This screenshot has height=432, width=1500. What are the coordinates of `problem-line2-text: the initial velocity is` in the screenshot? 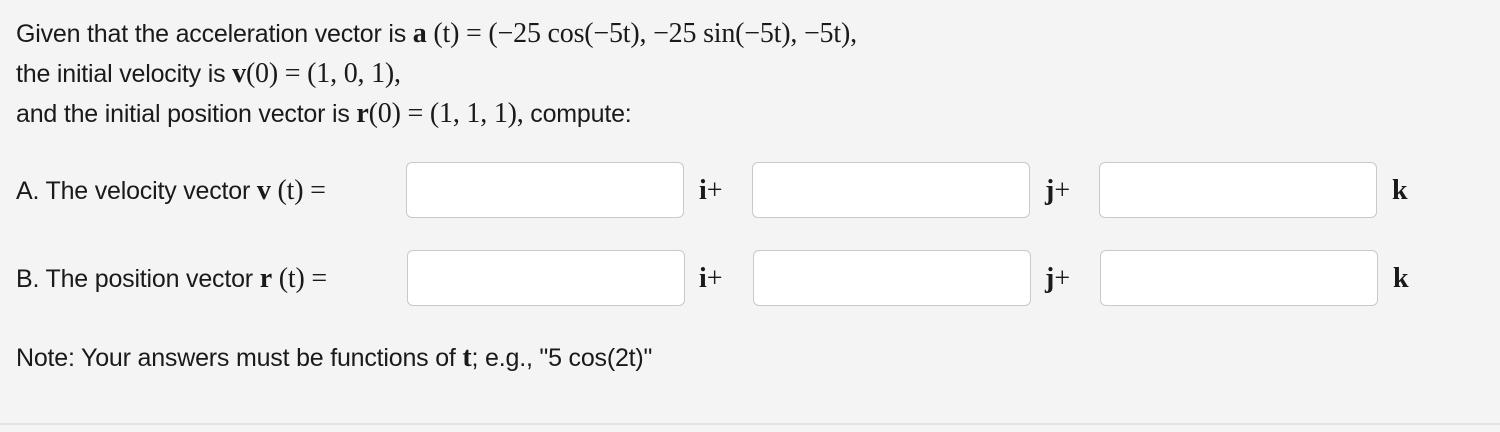 It's located at (124, 74).